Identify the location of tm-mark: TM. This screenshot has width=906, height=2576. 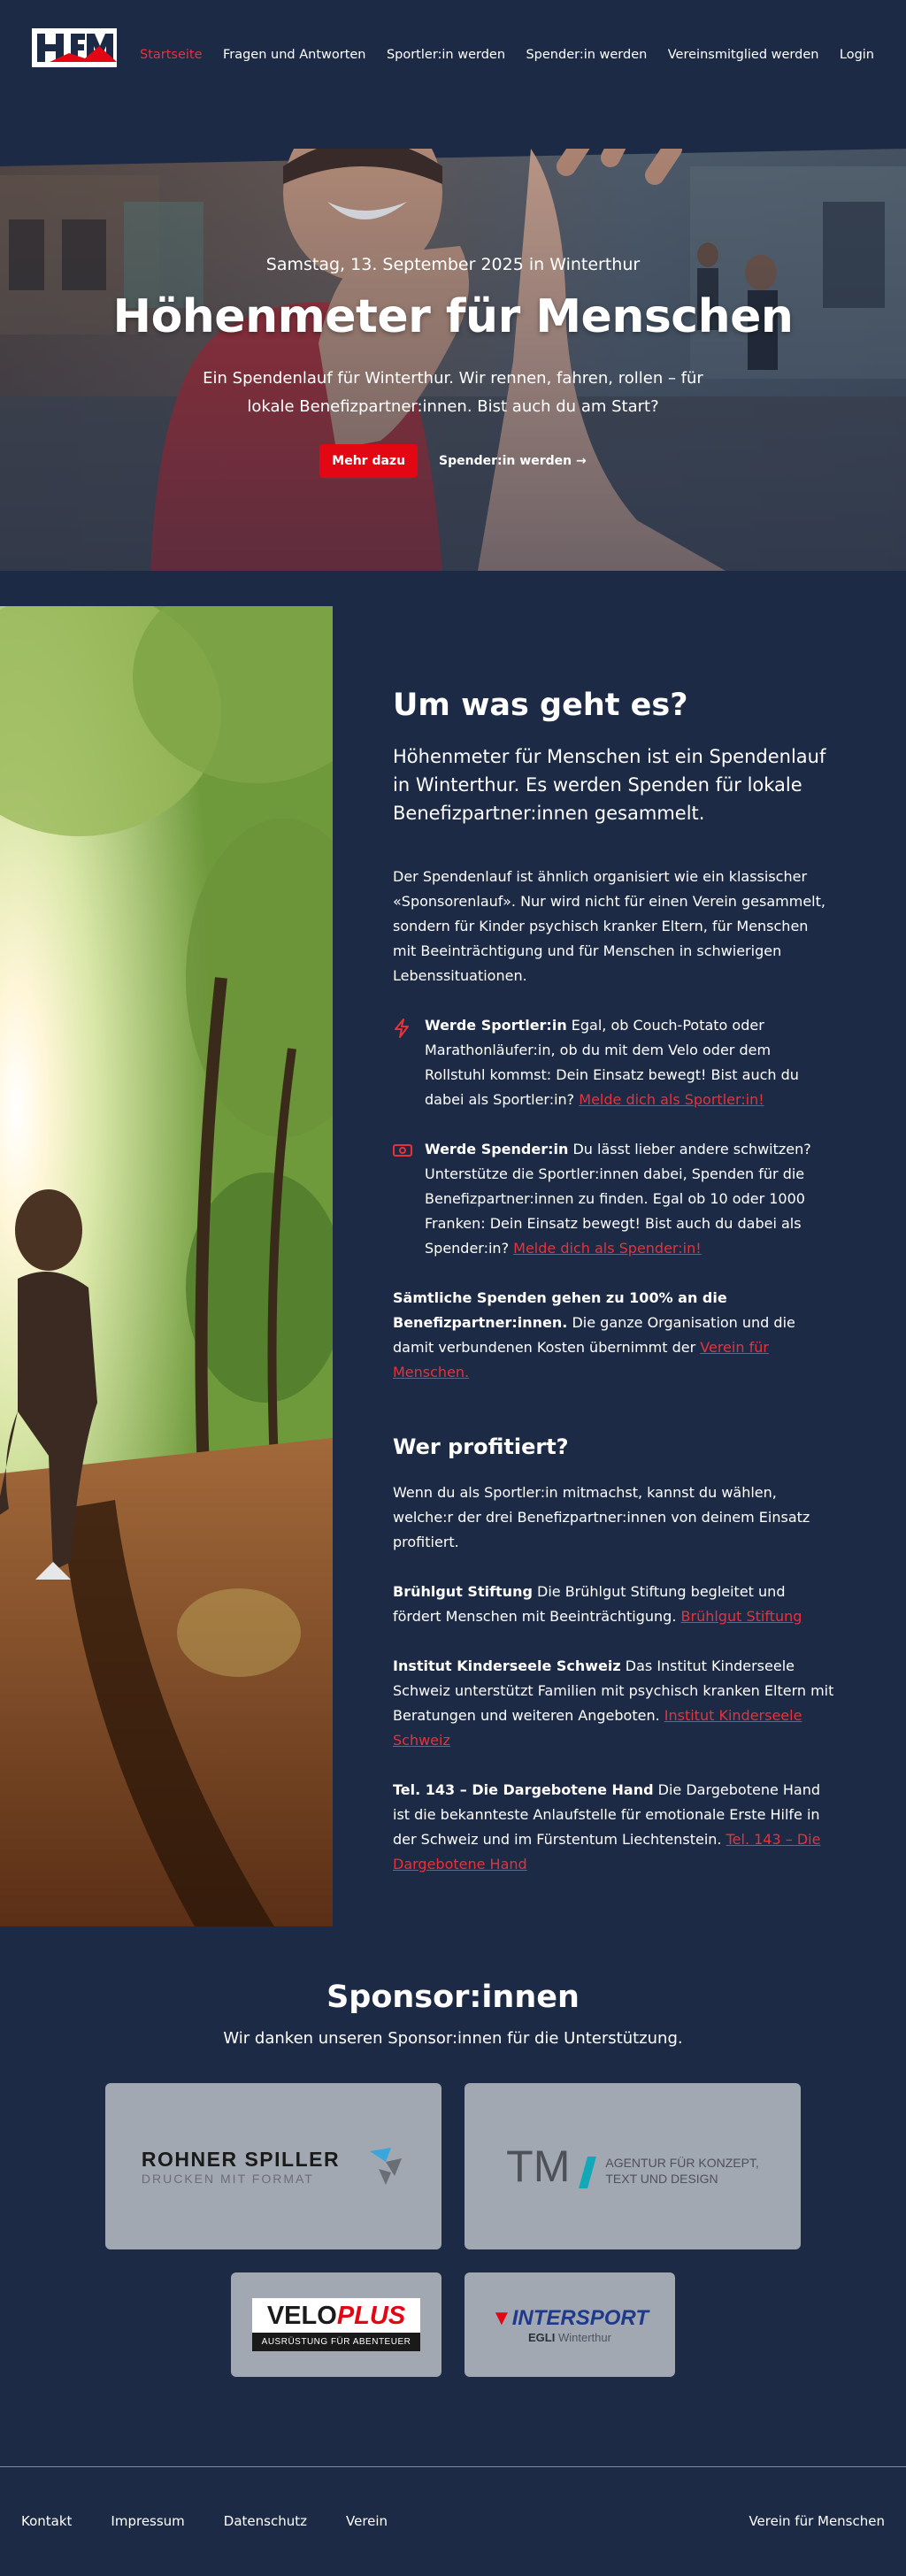
(538, 2166).